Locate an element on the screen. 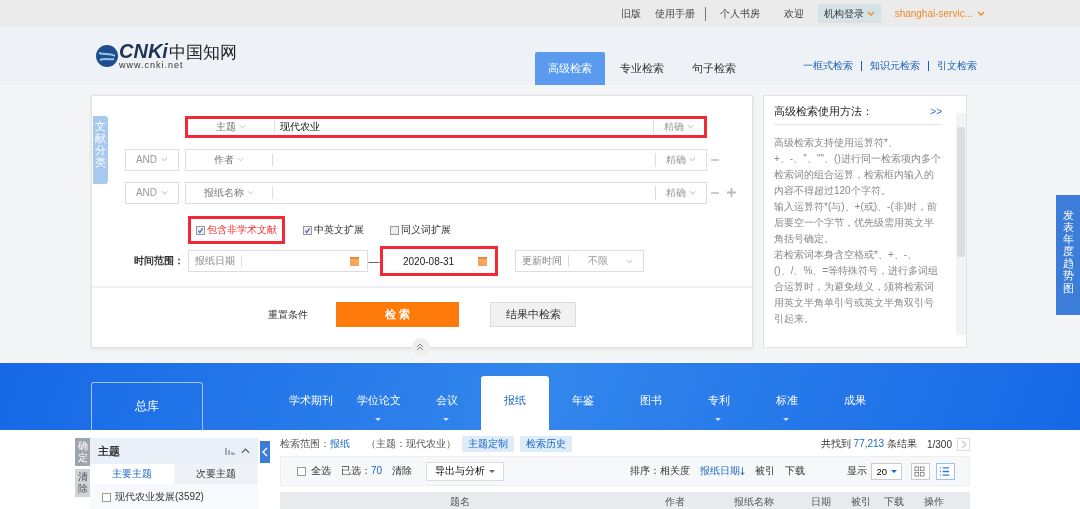 This screenshot has width=1080, height=509. sidebar-collapse-button is located at coordinates (265, 452).